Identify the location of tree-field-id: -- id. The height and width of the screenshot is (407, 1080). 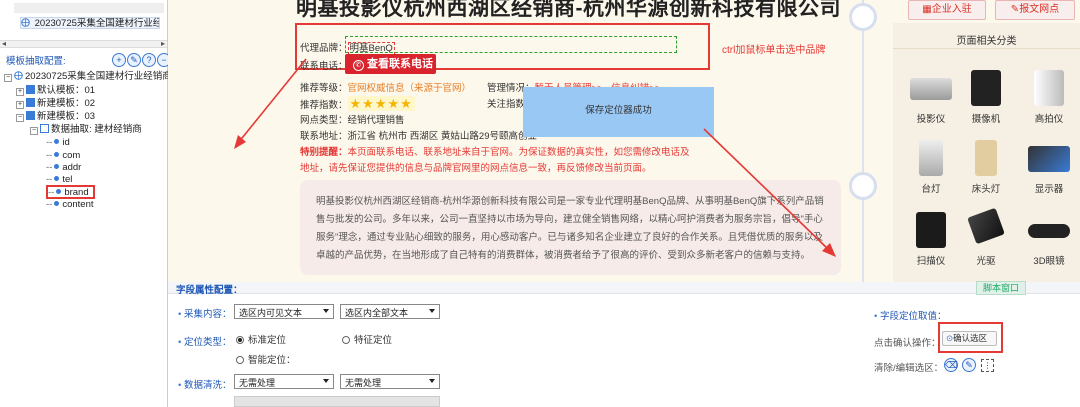
(58, 142).